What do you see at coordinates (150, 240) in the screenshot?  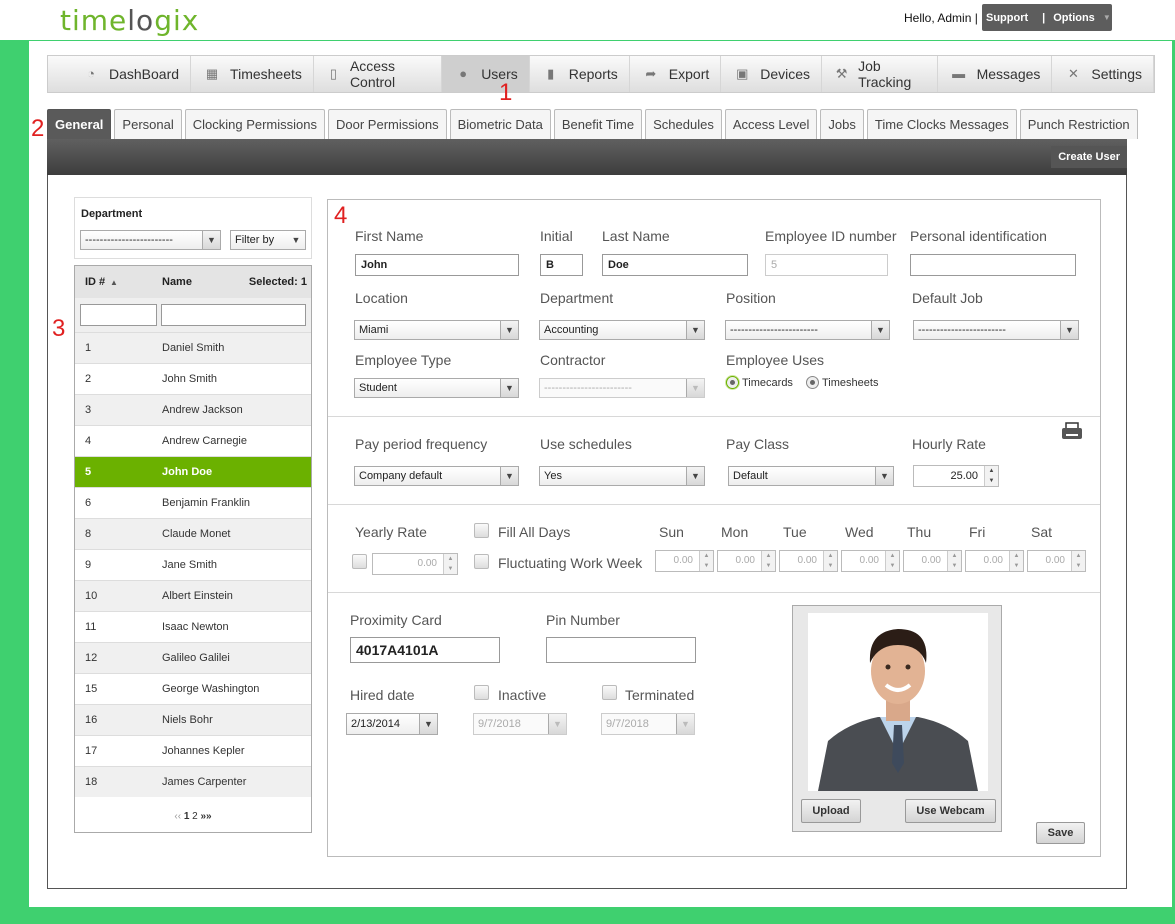 I see `department-filter-select: ------------------------ ▼` at bounding box center [150, 240].